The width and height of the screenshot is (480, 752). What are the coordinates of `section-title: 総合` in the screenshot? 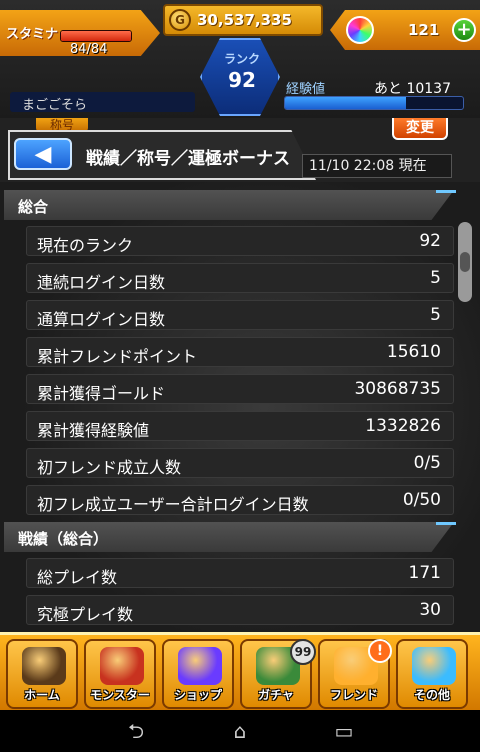 It's located at (33, 207).